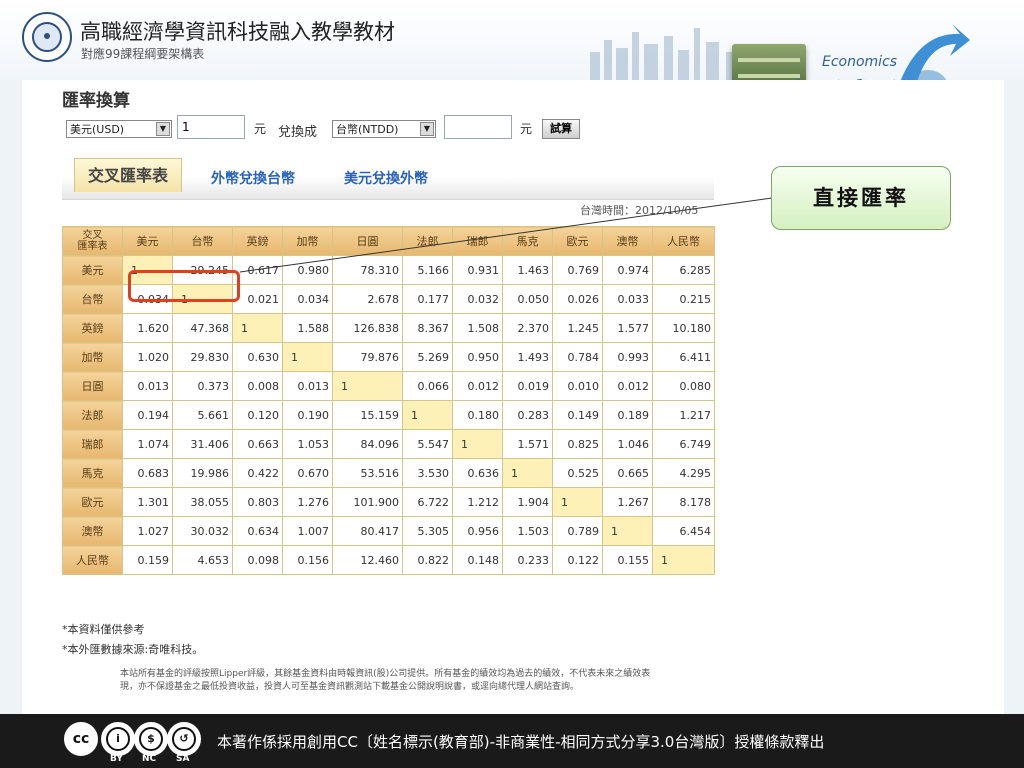 The height and width of the screenshot is (768, 1024). I want to click on row-header: 法郎, so click(92, 415).